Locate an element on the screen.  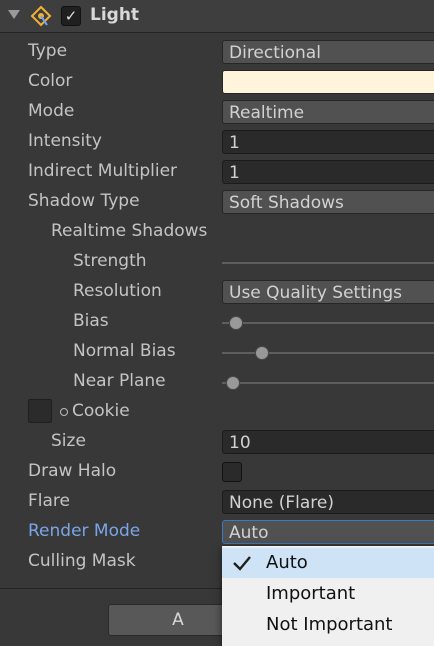
normal-bias-row: Normal Bias is located at coordinates (217, 352).